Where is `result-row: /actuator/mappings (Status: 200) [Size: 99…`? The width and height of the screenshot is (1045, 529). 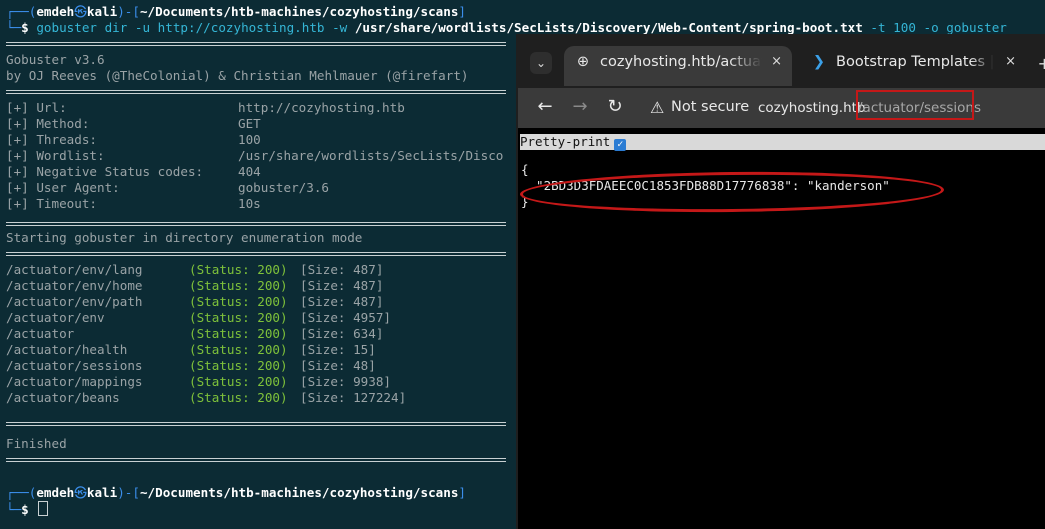 result-row: /actuator/mappings (Status: 200) [Size: 99… is located at coordinates (256, 382).